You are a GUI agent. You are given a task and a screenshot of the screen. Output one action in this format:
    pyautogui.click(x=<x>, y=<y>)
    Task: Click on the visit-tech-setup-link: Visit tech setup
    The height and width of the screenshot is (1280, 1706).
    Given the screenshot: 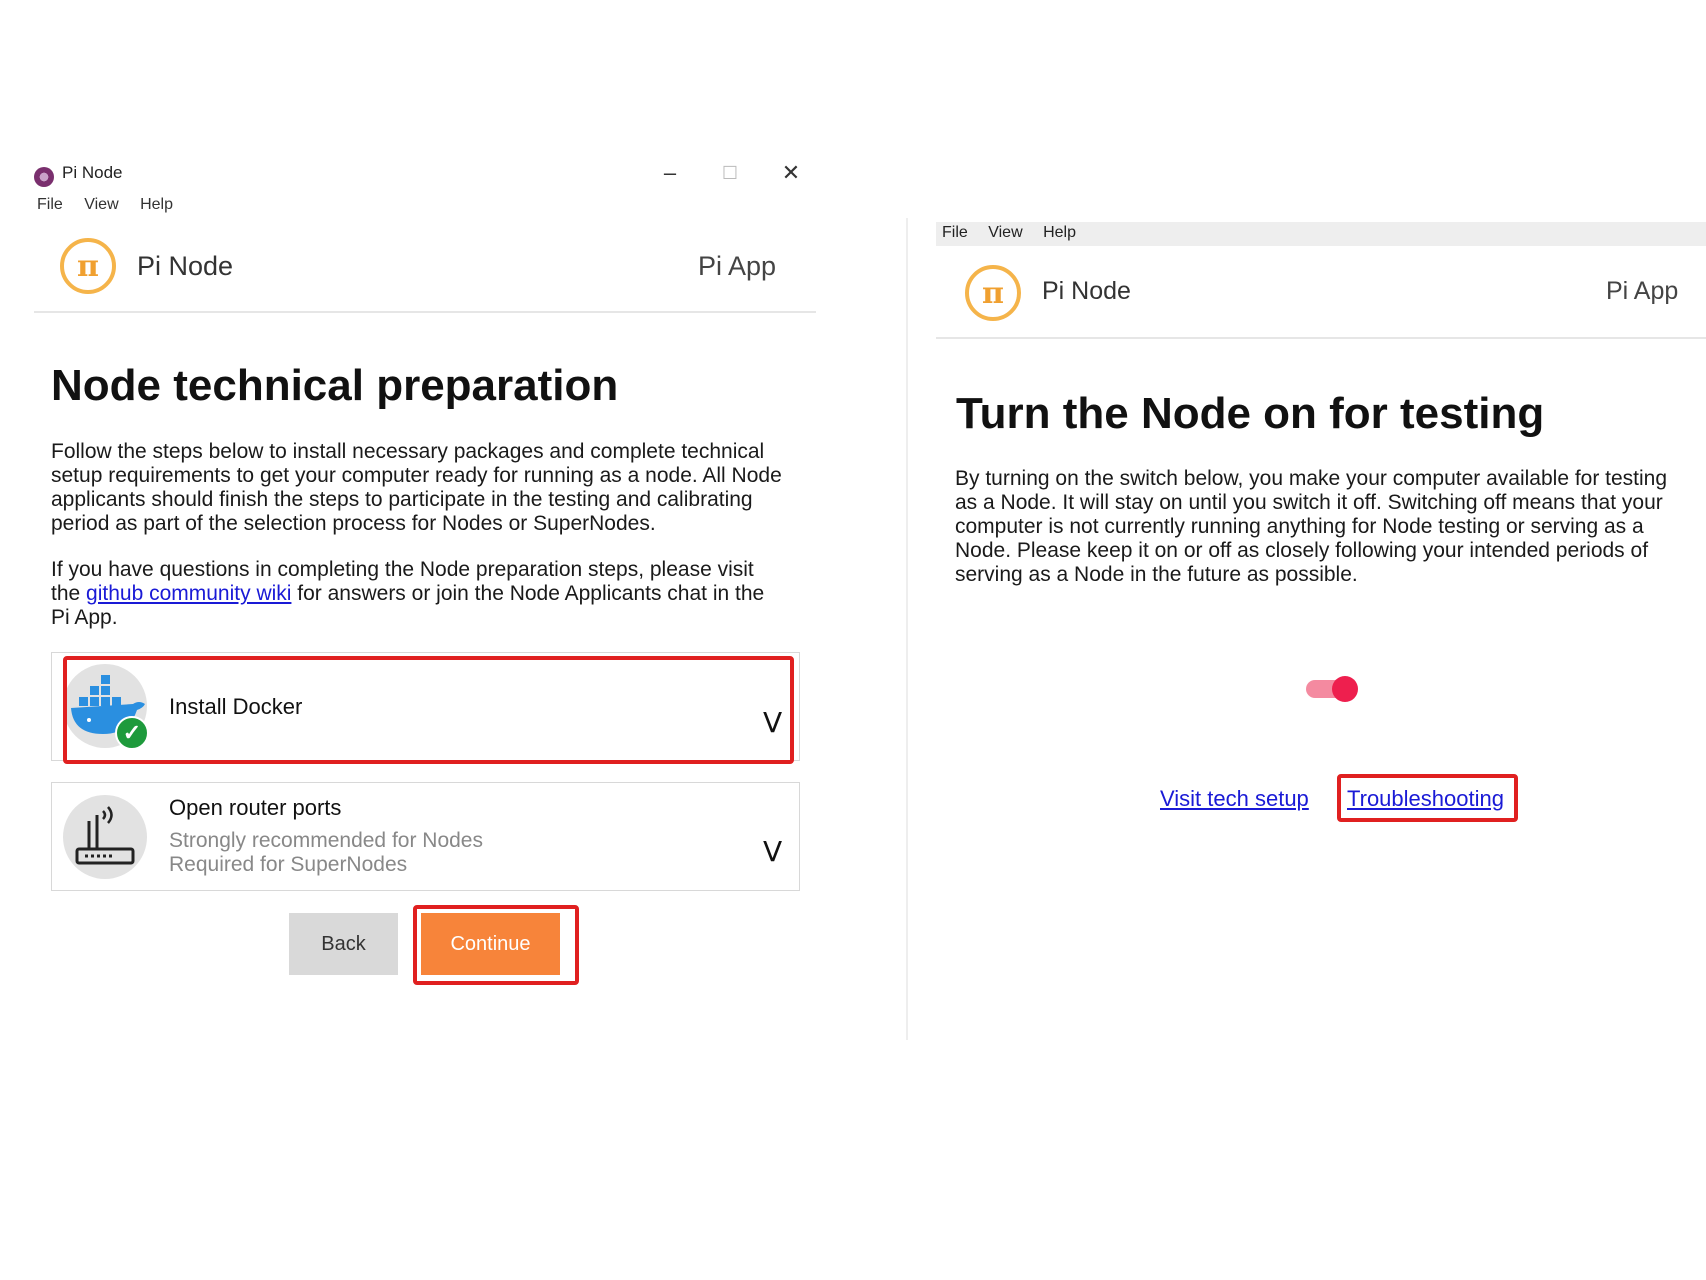 What is the action you would take?
    pyautogui.click(x=1234, y=799)
    